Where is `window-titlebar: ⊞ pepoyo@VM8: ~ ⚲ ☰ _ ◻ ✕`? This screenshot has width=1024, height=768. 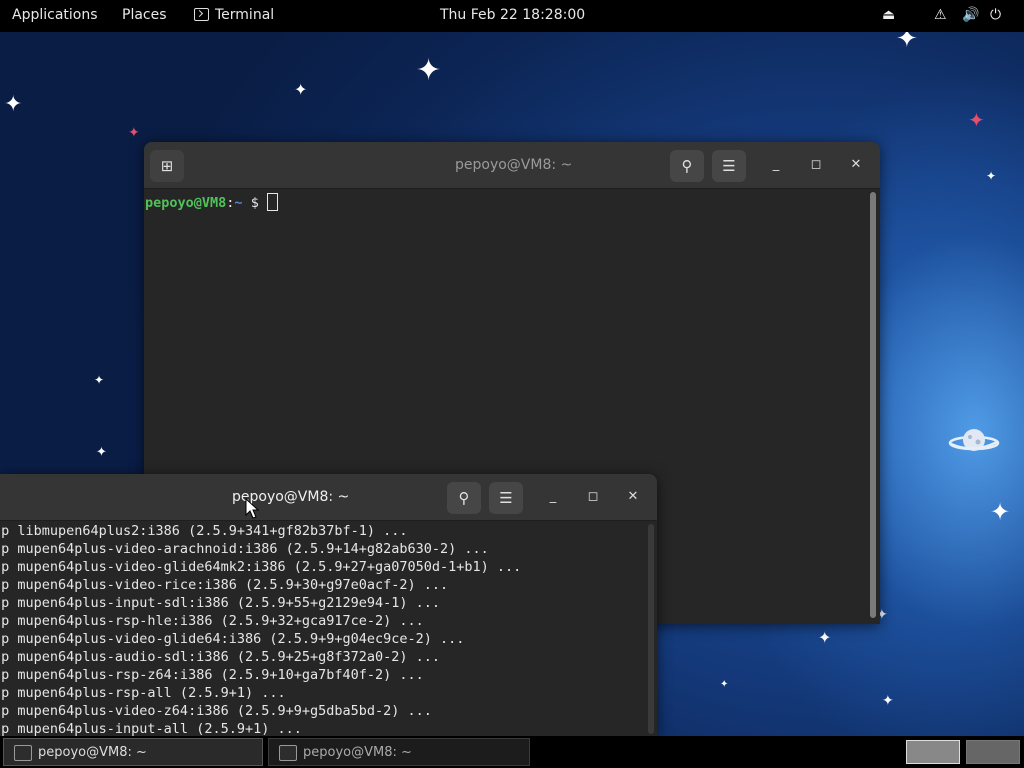 window-titlebar: ⊞ pepoyo@VM8: ~ ⚲ ☰ _ ◻ ✕ is located at coordinates (512, 165).